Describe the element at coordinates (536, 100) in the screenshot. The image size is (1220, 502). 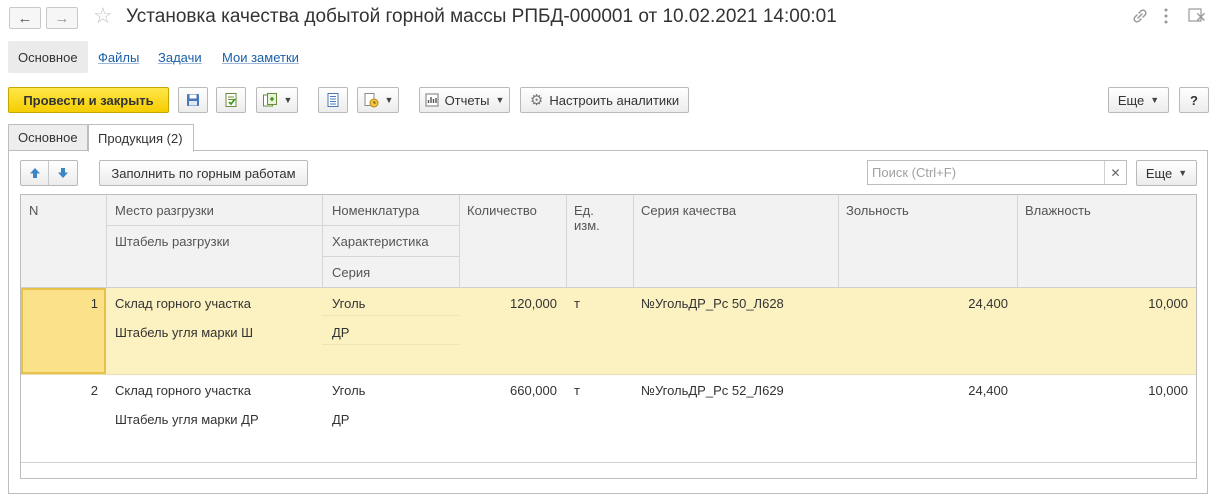
I see `gear-icon: ⚙` at that location.